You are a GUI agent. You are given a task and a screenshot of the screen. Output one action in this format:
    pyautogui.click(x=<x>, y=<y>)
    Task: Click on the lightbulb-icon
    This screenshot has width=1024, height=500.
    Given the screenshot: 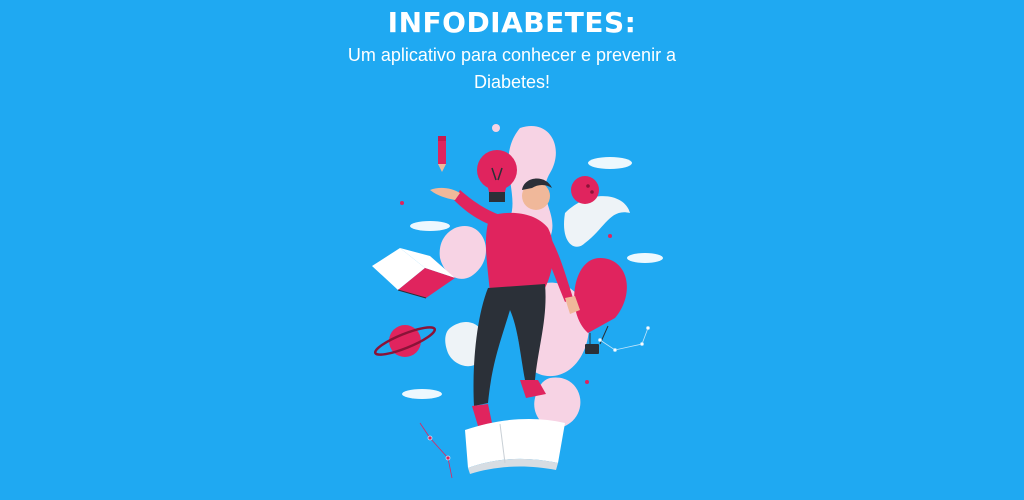 What is the action you would take?
    pyautogui.click(x=497, y=176)
    